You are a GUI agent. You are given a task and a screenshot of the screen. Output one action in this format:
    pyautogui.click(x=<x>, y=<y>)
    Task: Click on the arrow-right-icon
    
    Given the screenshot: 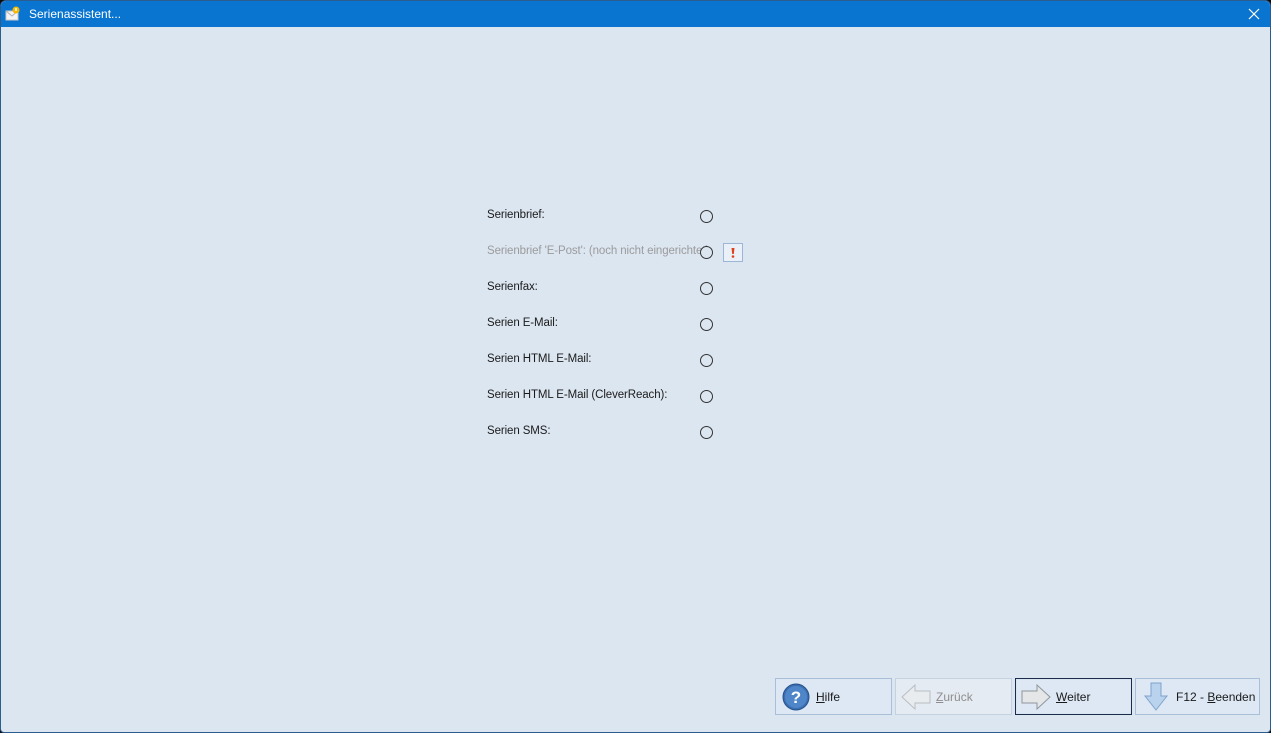 What is the action you would take?
    pyautogui.click(x=1036, y=697)
    